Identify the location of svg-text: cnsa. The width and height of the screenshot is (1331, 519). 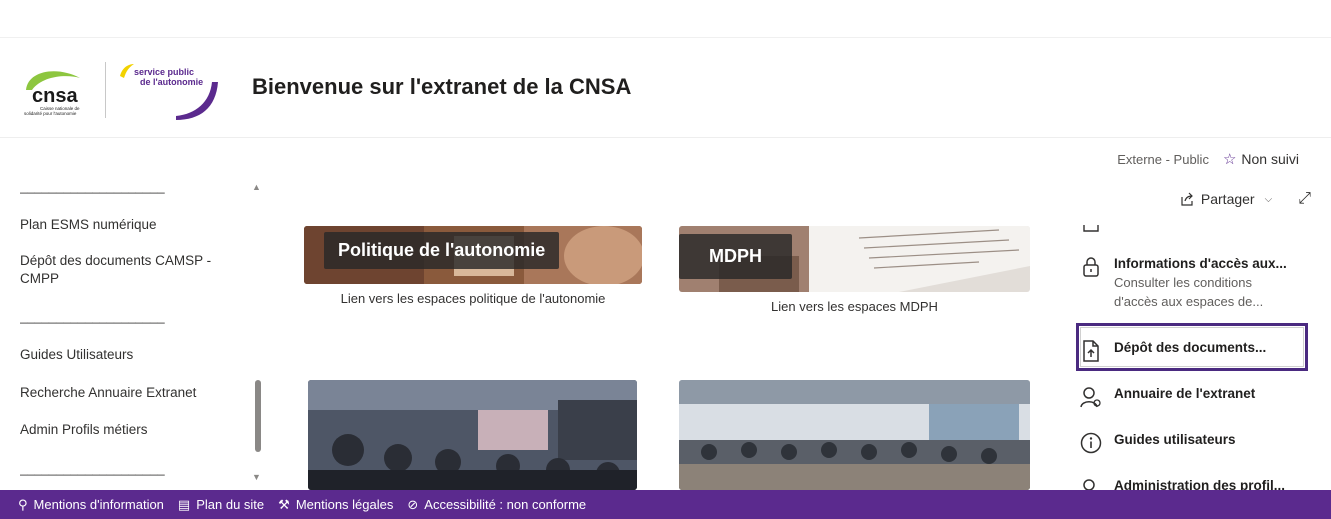
(55, 96).